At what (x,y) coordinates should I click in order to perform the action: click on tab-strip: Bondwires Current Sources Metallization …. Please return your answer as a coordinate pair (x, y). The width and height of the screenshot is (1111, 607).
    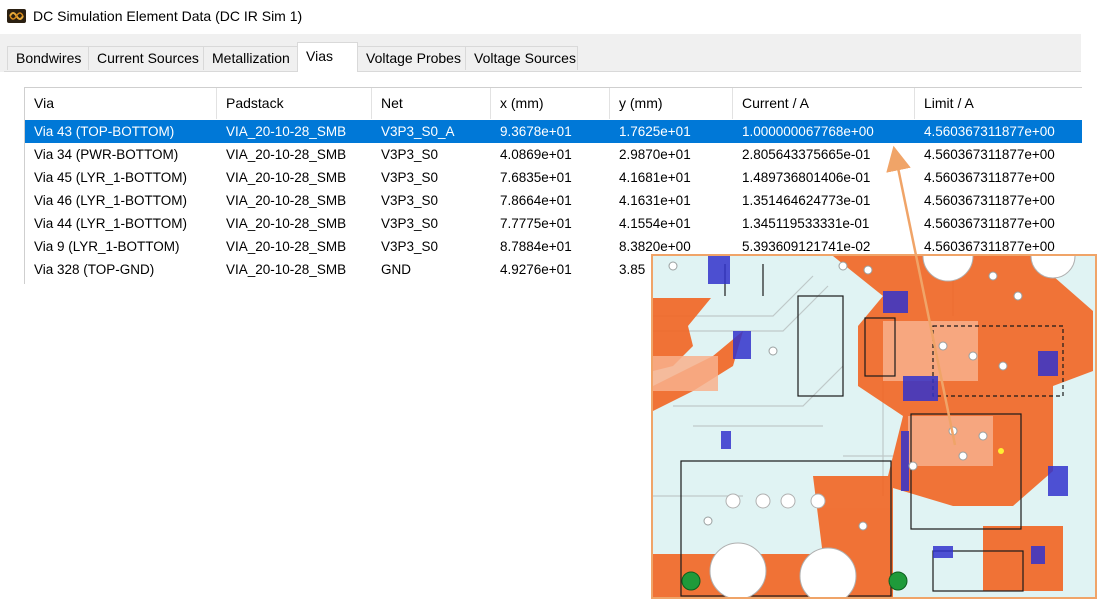
    Looking at the image, I should click on (540, 53).